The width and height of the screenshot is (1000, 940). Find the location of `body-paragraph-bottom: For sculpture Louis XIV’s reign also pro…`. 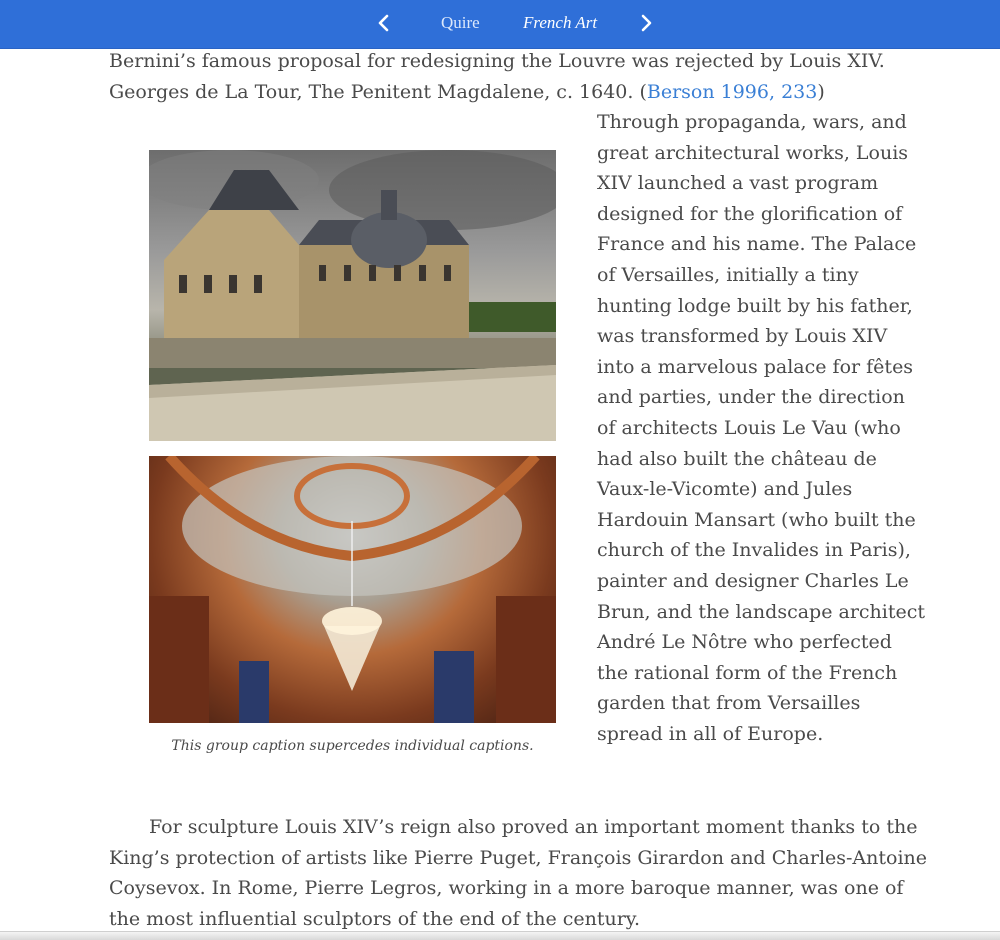

body-paragraph-bottom: For sculpture Louis XIV’s reign also pro… is located at coordinates (518, 873).